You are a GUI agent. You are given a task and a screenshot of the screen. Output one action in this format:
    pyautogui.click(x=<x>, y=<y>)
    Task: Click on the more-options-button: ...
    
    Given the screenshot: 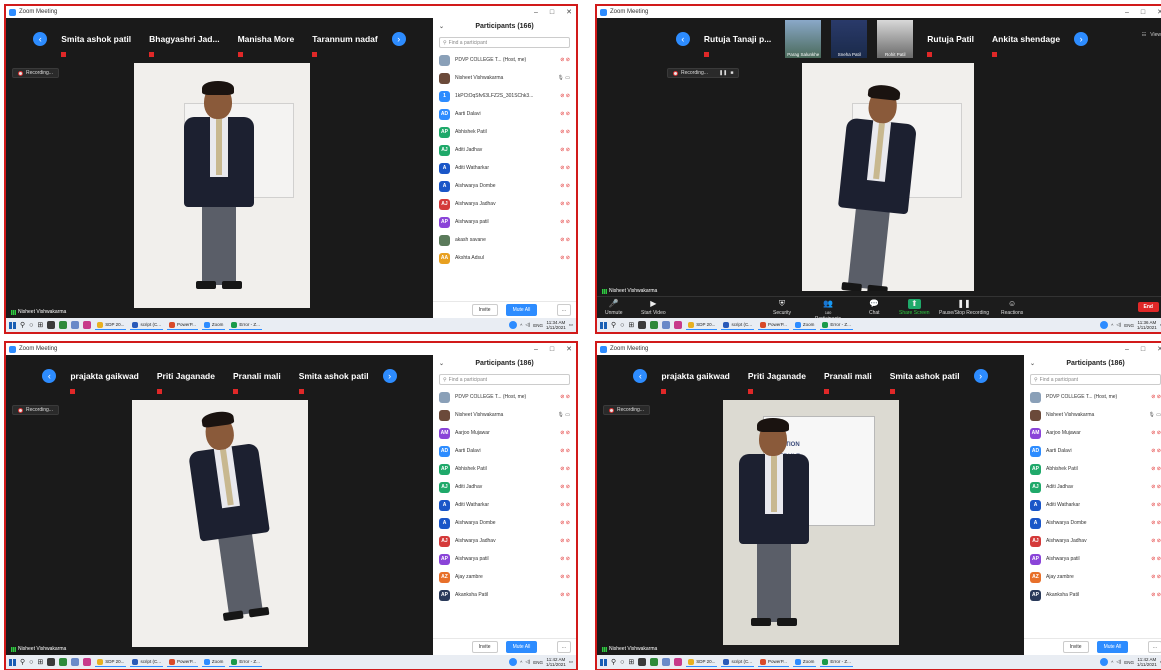 What is the action you would take?
    pyautogui.click(x=563, y=647)
    